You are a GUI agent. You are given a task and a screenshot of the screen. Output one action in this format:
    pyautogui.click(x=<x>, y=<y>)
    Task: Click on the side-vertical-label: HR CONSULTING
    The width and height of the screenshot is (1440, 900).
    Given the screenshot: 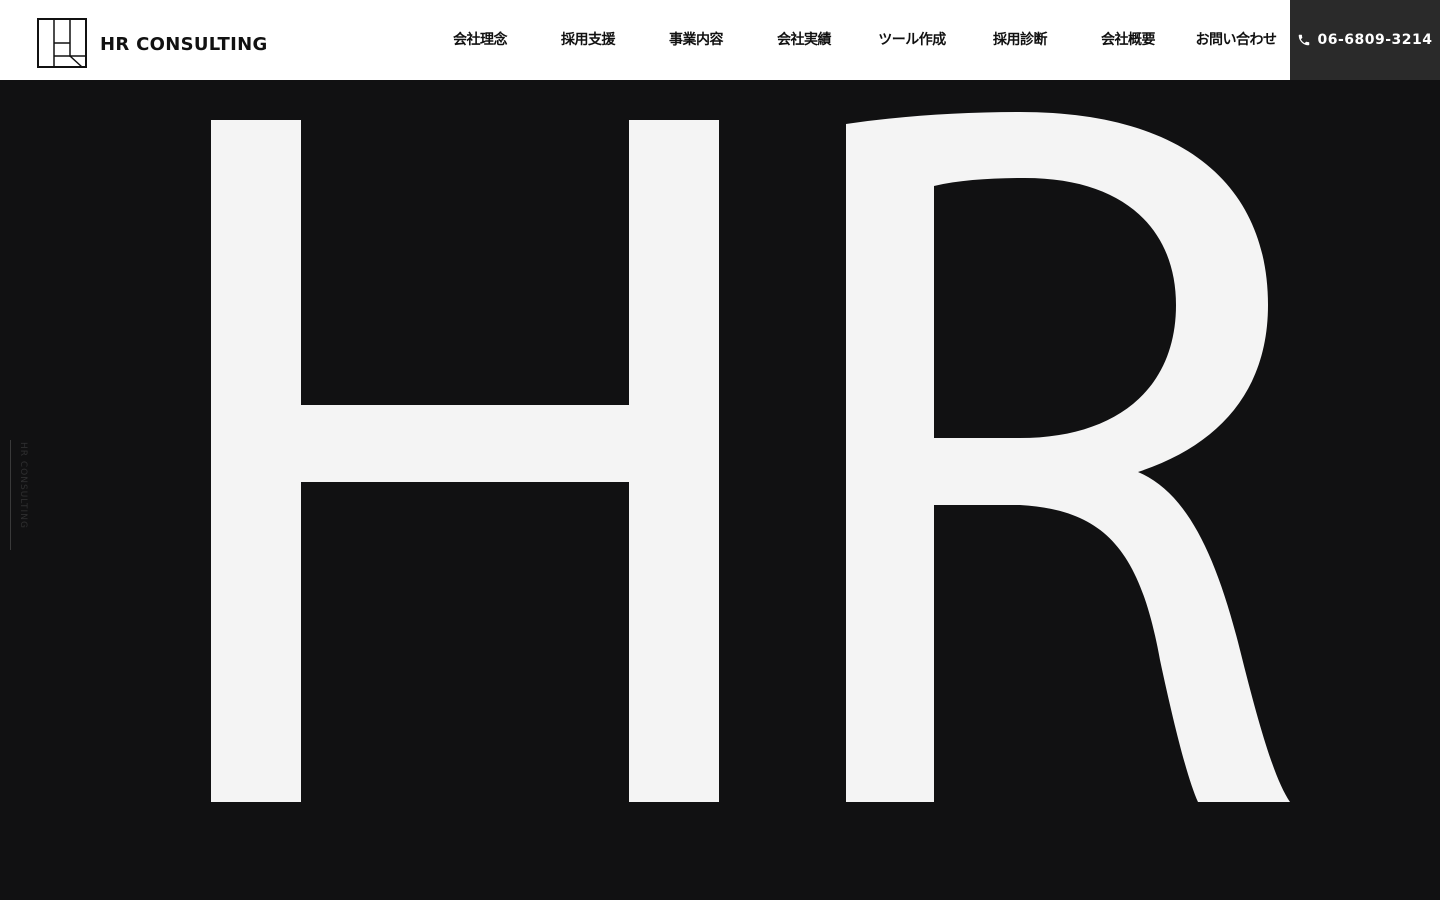 What is the action you would take?
    pyautogui.click(x=23, y=485)
    